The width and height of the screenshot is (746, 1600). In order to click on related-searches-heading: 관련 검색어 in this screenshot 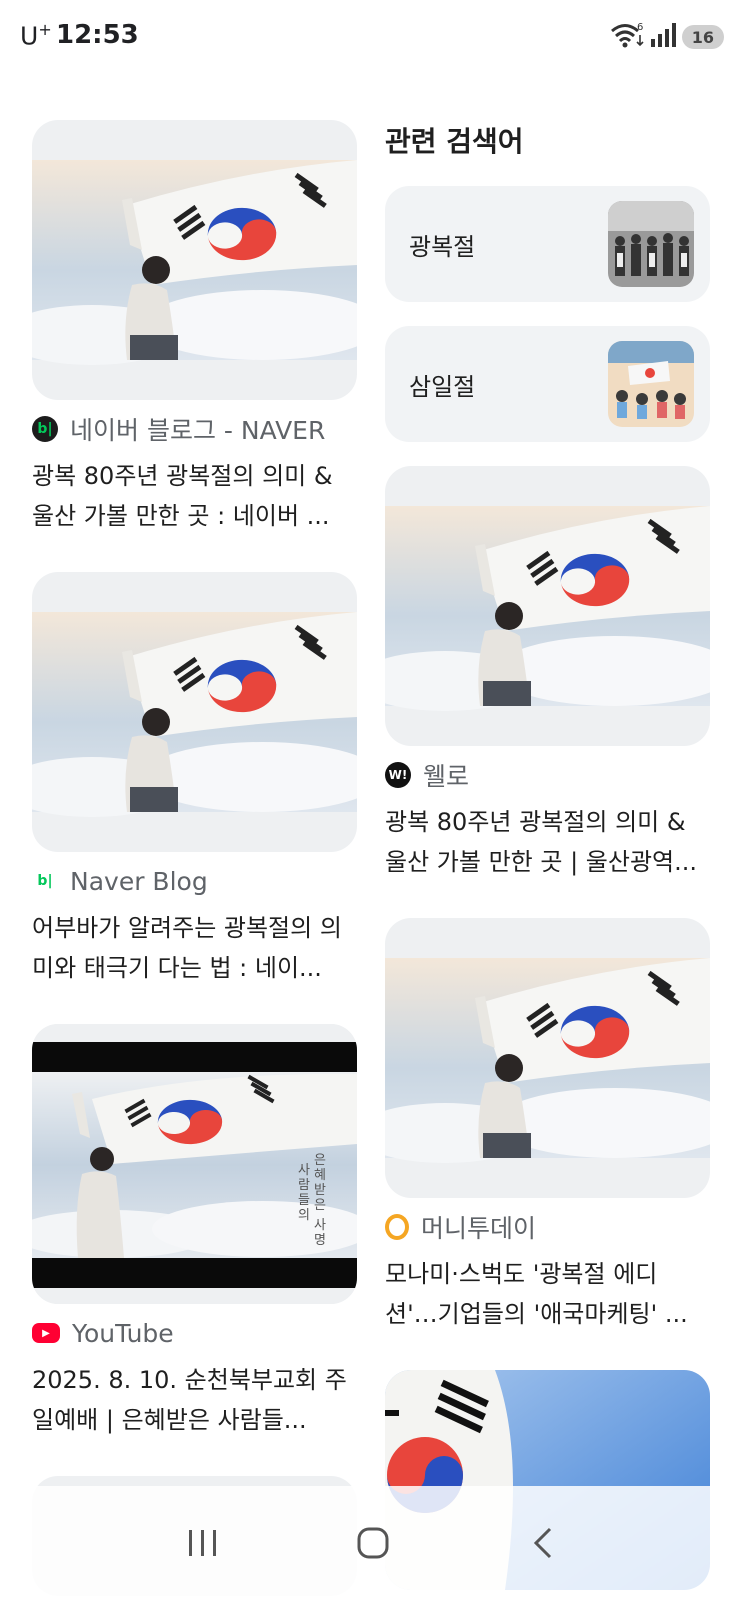, I will do `click(454, 141)`.